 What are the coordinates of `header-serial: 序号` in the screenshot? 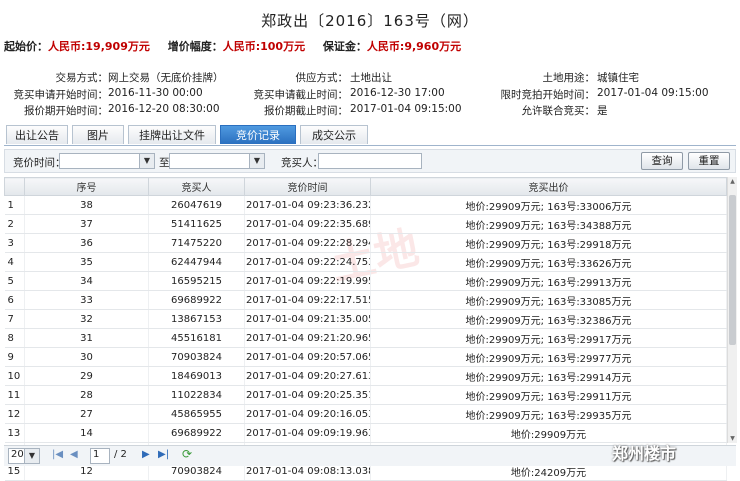 It's located at (86, 186).